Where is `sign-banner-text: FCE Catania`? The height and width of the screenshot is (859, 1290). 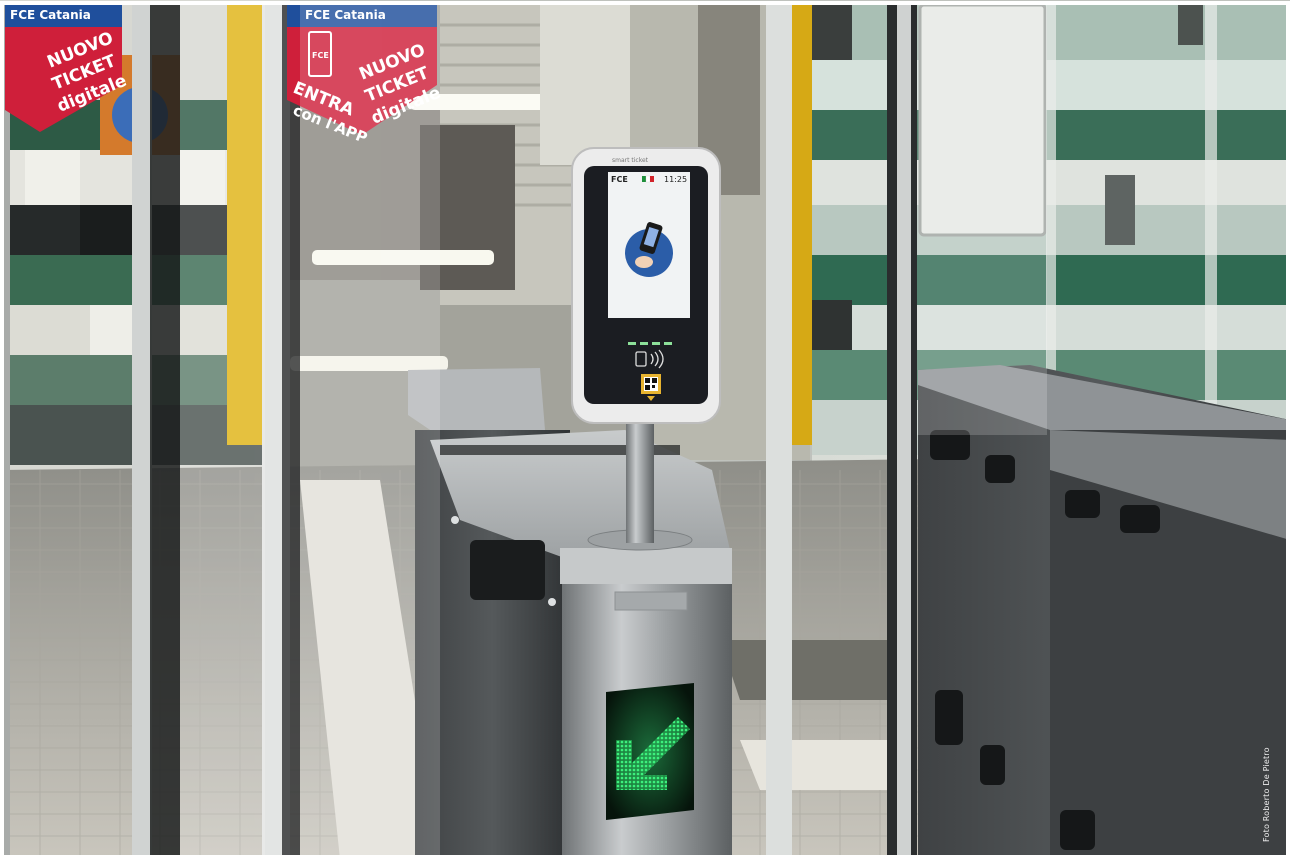
sign-banner-text: FCE Catania is located at coordinates (50, 15).